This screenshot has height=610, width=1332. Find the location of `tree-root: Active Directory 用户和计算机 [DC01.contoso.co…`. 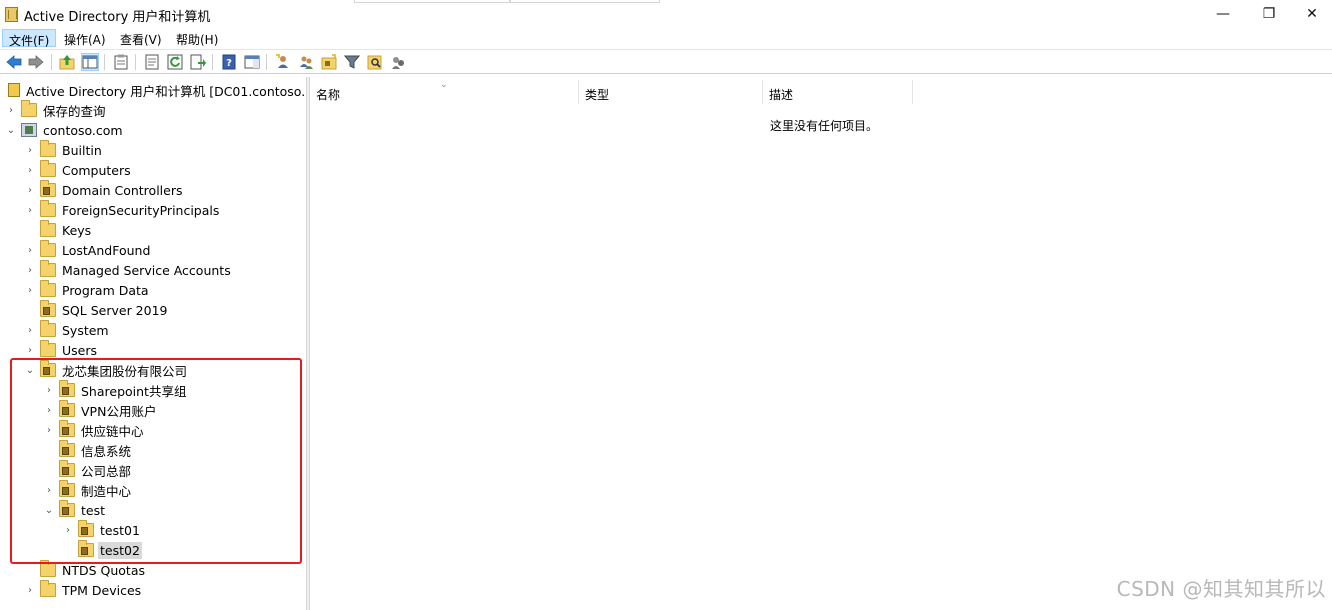

tree-root: Active Directory 用户和计算机 [DC01.contoso.co… is located at coordinates (155, 90).